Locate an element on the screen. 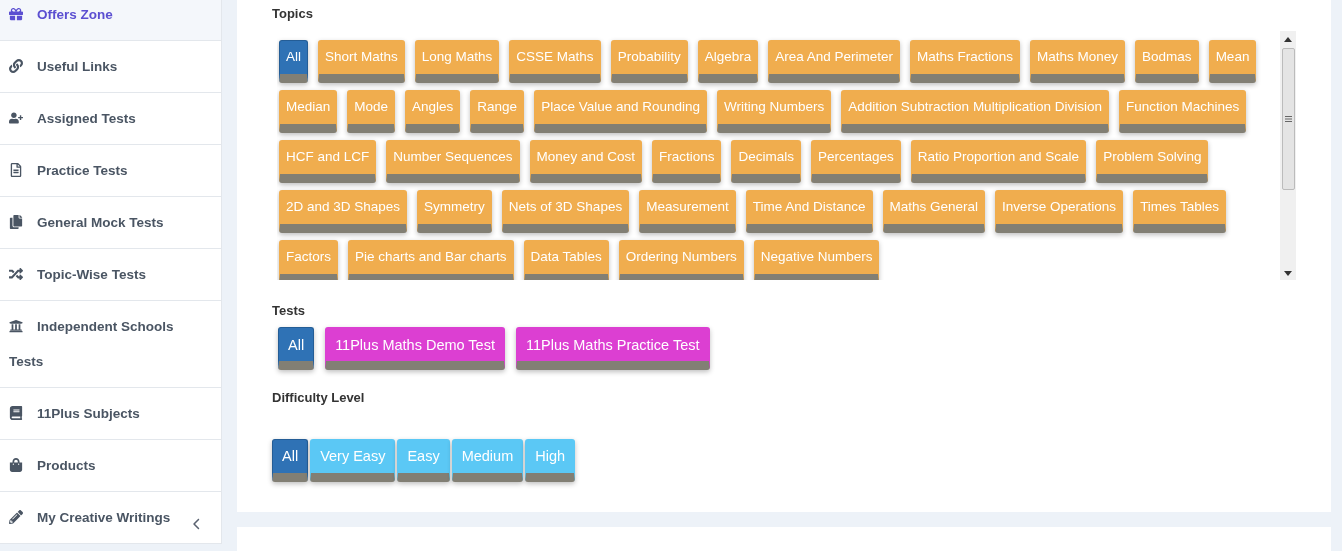 The image size is (1342, 551). filter-button: 2D and 3D Shapes is located at coordinates (343, 211).